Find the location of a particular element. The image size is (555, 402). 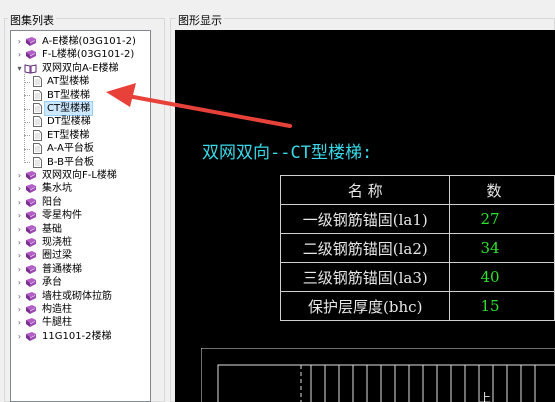

param-name: 二级钢筋锚固(la2) is located at coordinates (365, 248).